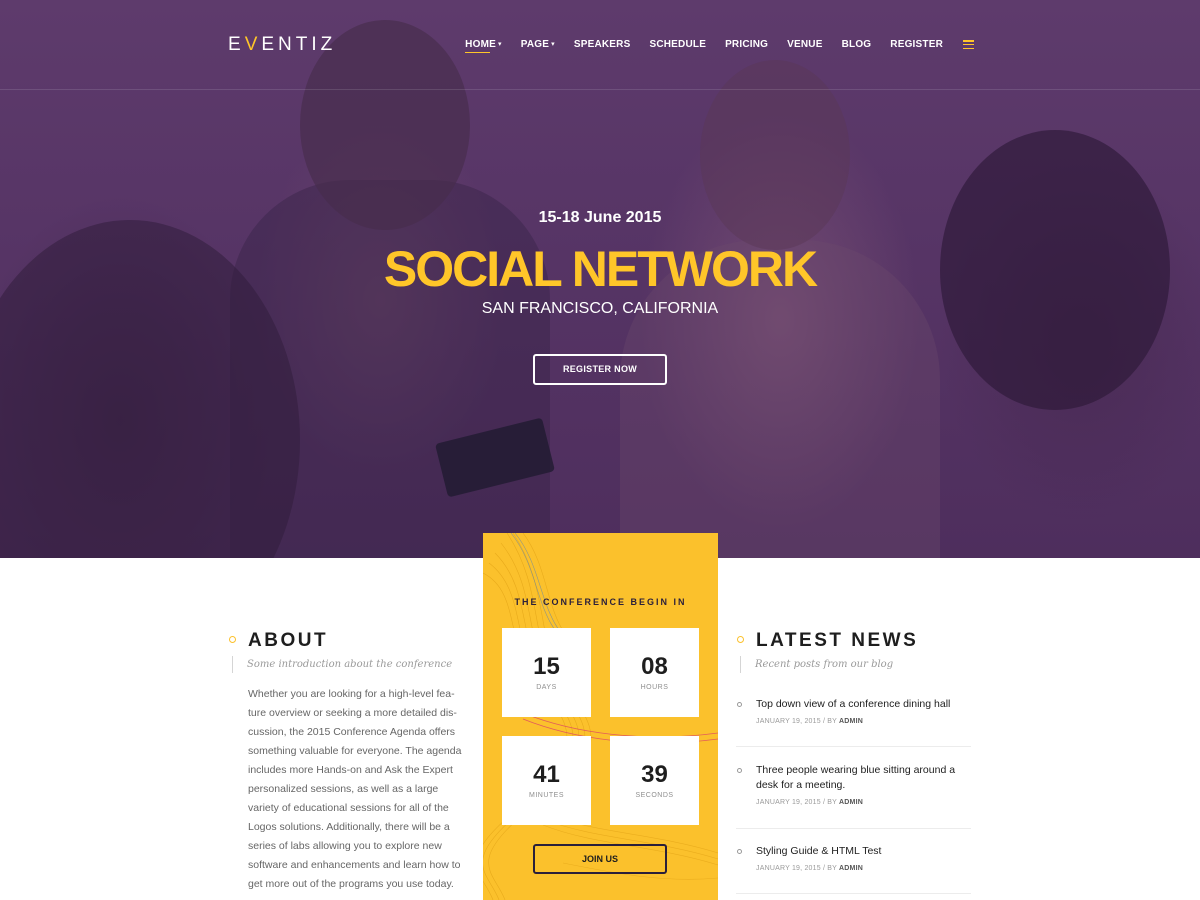 This screenshot has height=900, width=1200. What do you see at coordinates (746, 44) in the screenshot?
I see `nav-item-pricing: PRICING` at bounding box center [746, 44].